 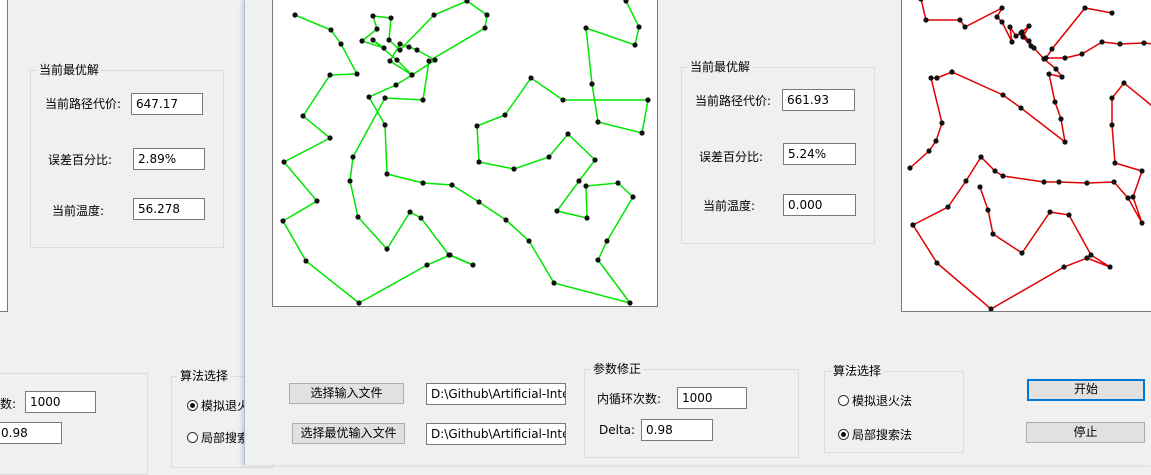 I want to click on back-left-canvas-edge, so click(x=4, y=156).